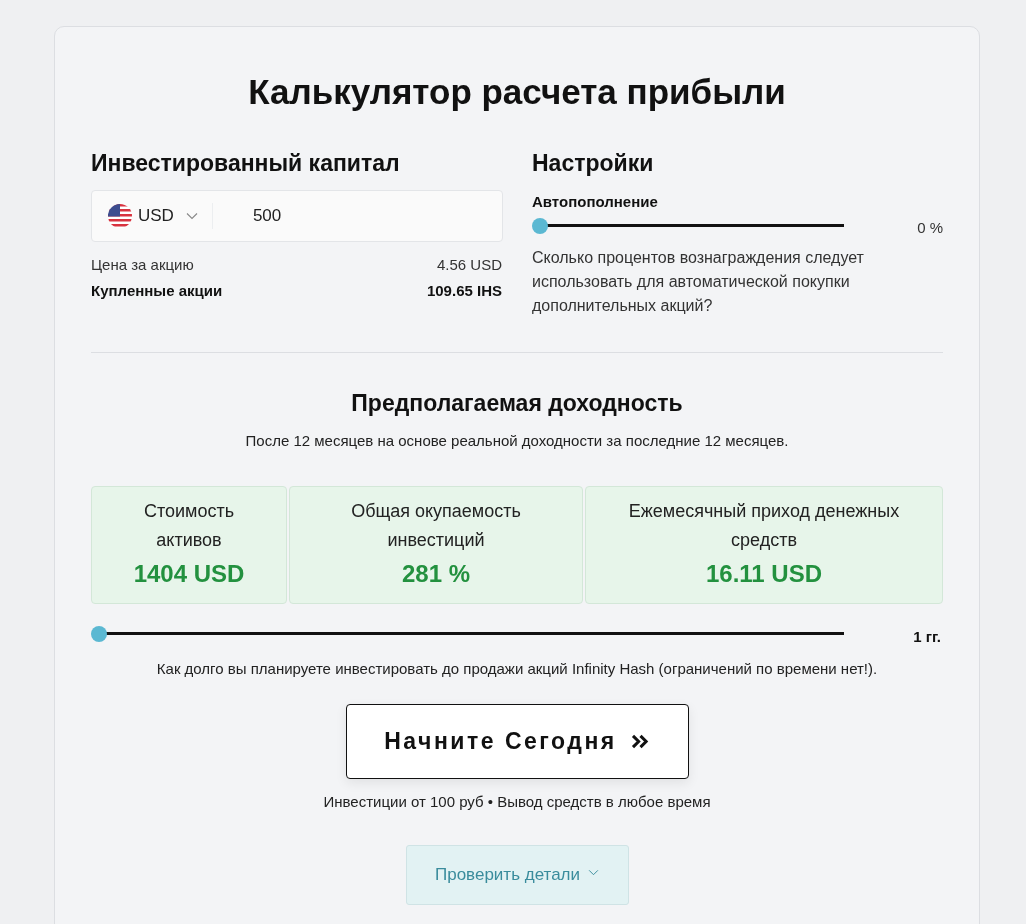  I want to click on slider-label: Автопополнение, so click(595, 202).